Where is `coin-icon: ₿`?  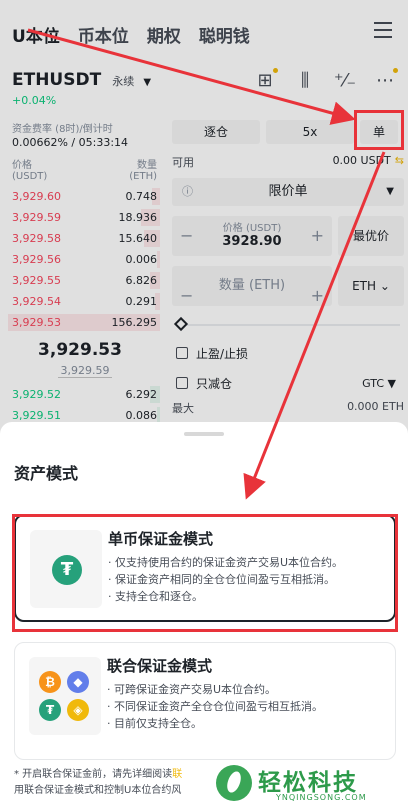
coin-icon: ₿ is located at coordinates (50, 682).